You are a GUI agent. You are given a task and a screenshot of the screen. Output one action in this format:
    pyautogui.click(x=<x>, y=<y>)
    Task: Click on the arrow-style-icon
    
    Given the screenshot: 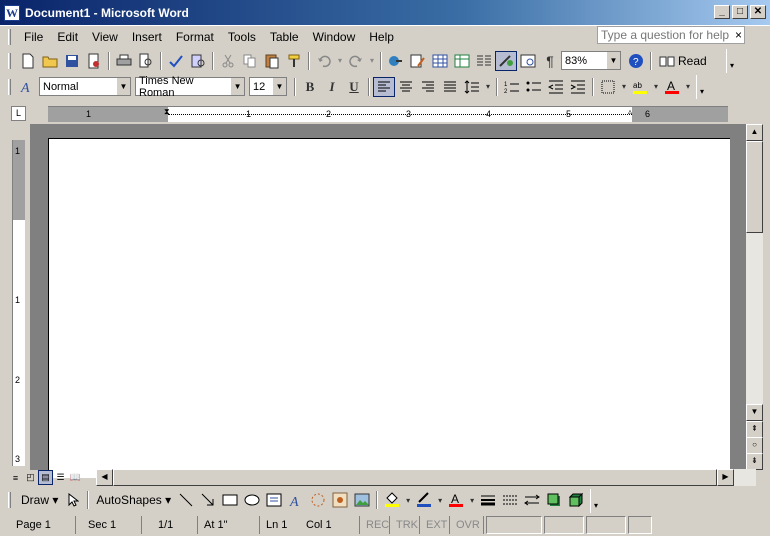 What is the action you would take?
    pyautogui.click(x=532, y=500)
    